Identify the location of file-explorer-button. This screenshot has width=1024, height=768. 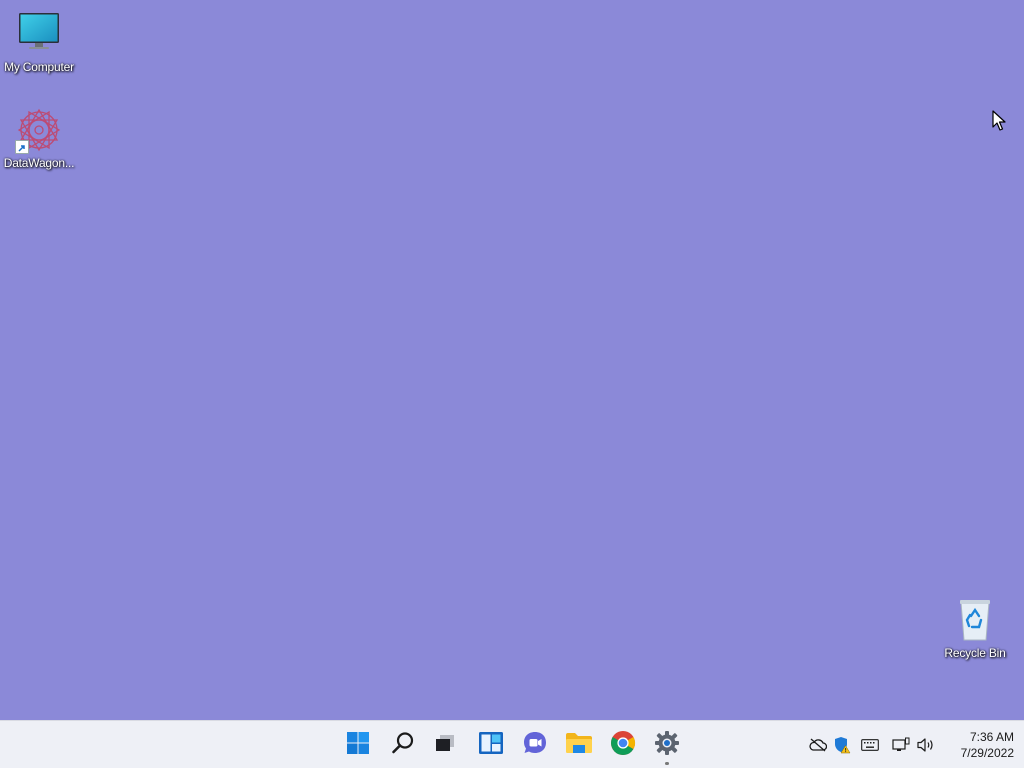
(579, 745).